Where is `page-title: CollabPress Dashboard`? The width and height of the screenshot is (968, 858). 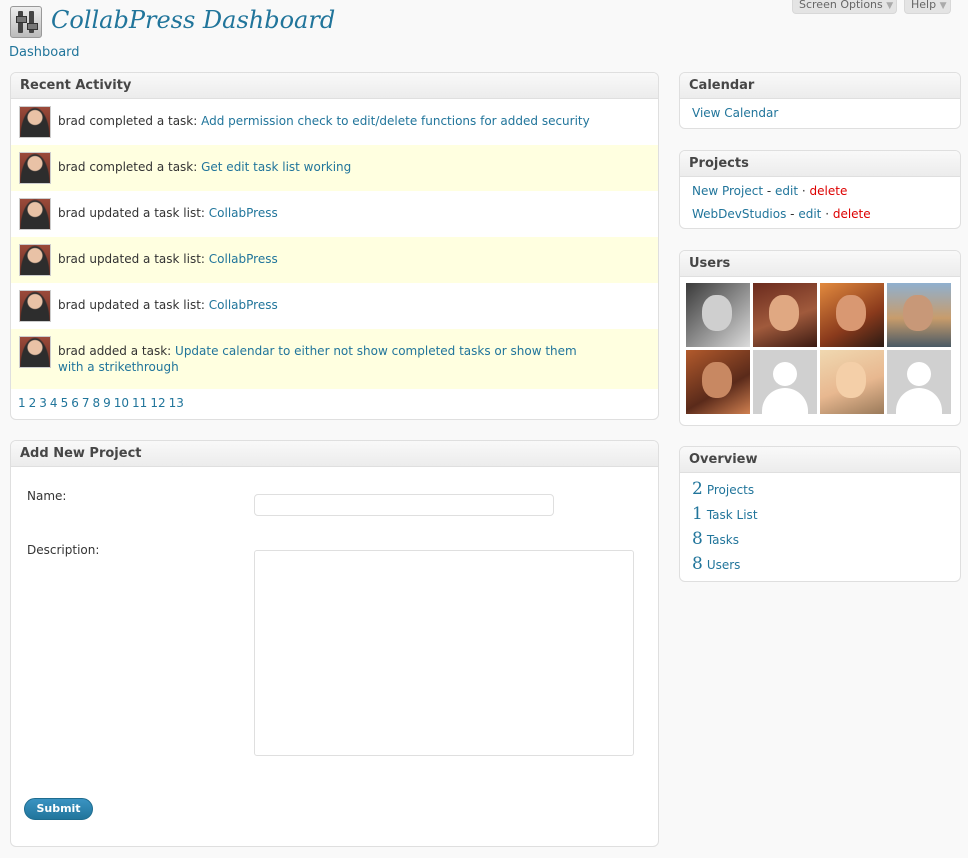 page-title: CollabPress Dashboard is located at coordinates (193, 20).